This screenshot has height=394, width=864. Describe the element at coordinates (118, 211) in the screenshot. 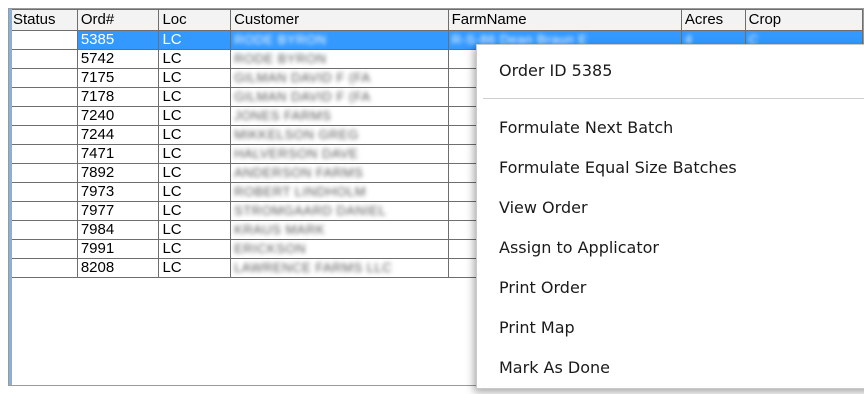

I see `cell-ord: 7977` at that location.